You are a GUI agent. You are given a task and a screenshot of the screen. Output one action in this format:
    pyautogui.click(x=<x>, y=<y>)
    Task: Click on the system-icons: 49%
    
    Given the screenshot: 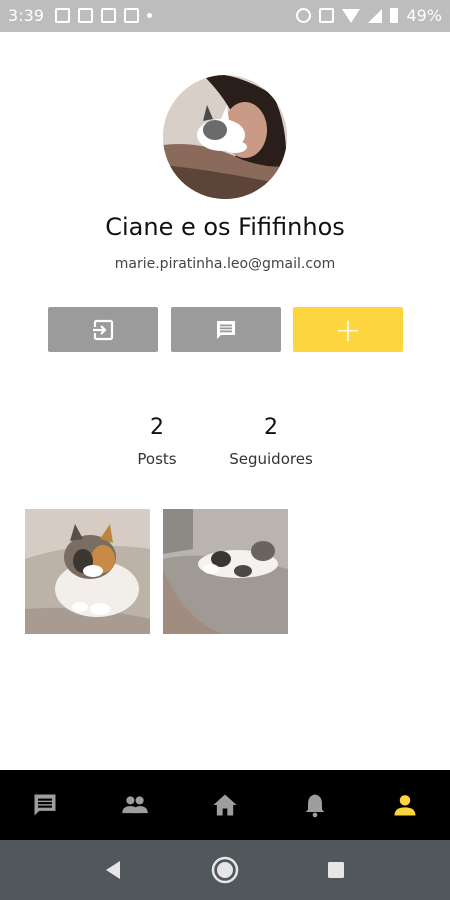 What is the action you would take?
    pyautogui.click(x=369, y=15)
    